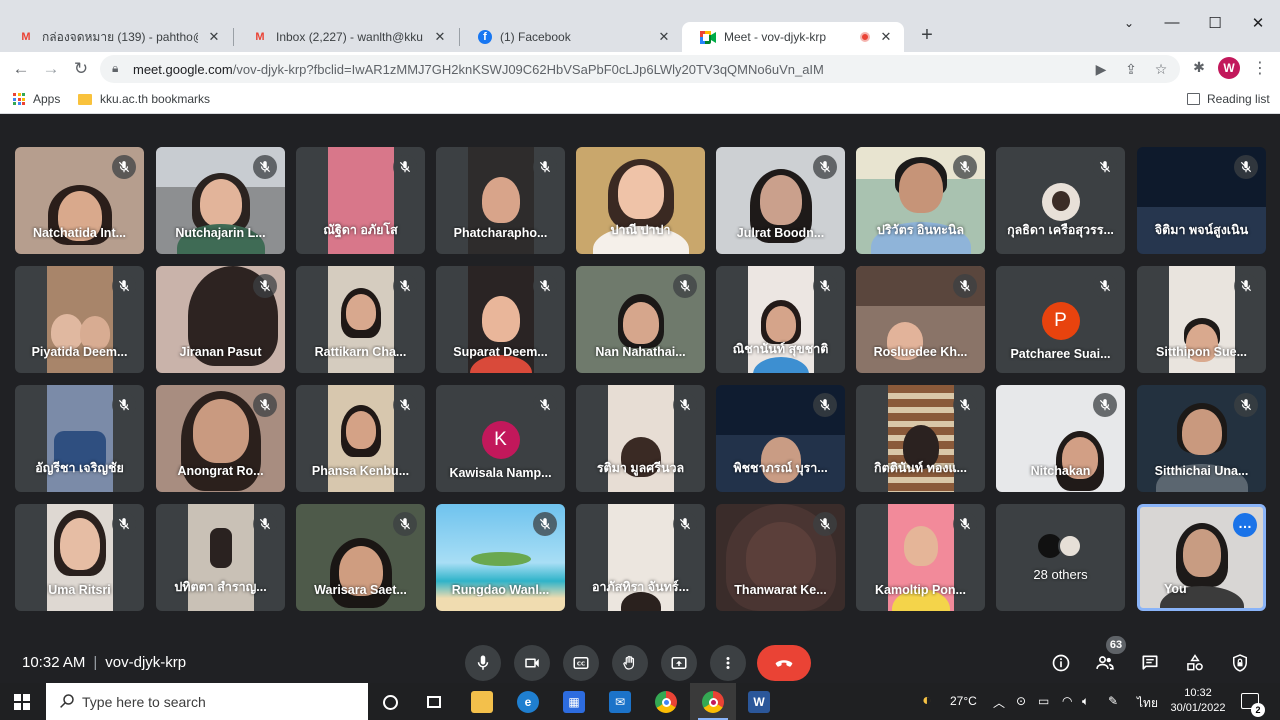 This screenshot has height=720, width=1280. What do you see at coordinates (728, 663) in the screenshot?
I see `more-options-button` at bounding box center [728, 663].